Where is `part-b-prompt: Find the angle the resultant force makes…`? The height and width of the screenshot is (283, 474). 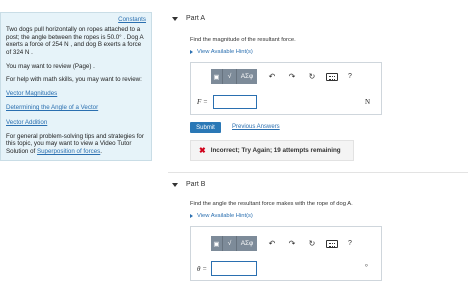
part-b-prompt: Find the angle the resultant force makes… is located at coordinates (271, 204).